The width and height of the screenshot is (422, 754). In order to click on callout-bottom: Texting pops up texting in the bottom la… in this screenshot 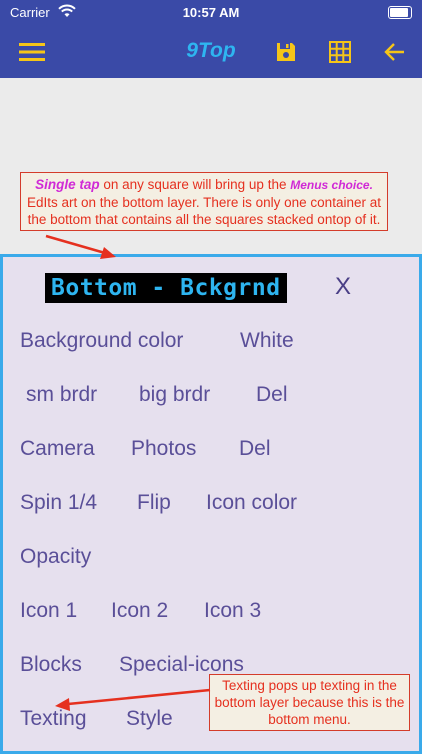, I will do `click(309, 702)`.